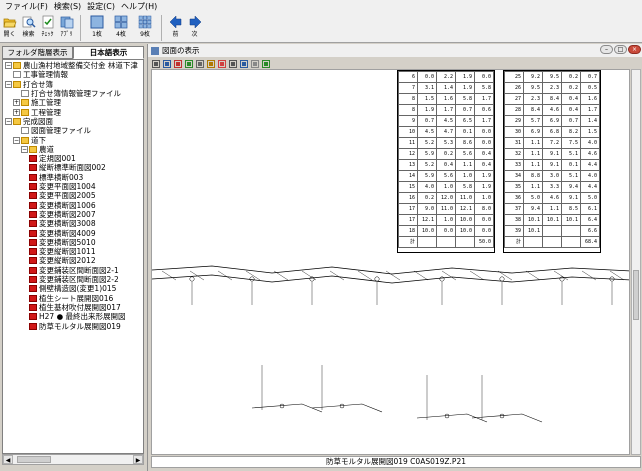 The height and width of the screenshot is (471, 642). What do you see at coordinates (606, 49) in the screenshot?
I see `minimize-button: –` at bounding box center [606, 49].